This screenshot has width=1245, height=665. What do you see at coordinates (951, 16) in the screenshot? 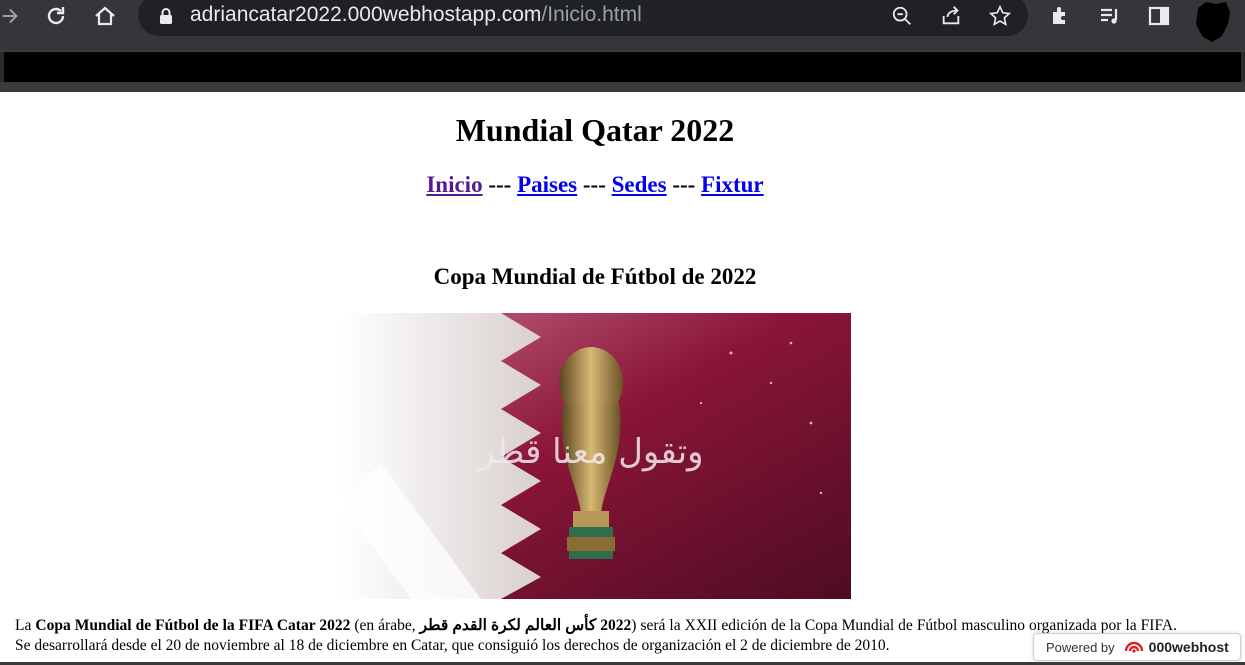
I see `share-icon` at bounding box center [951, 16].